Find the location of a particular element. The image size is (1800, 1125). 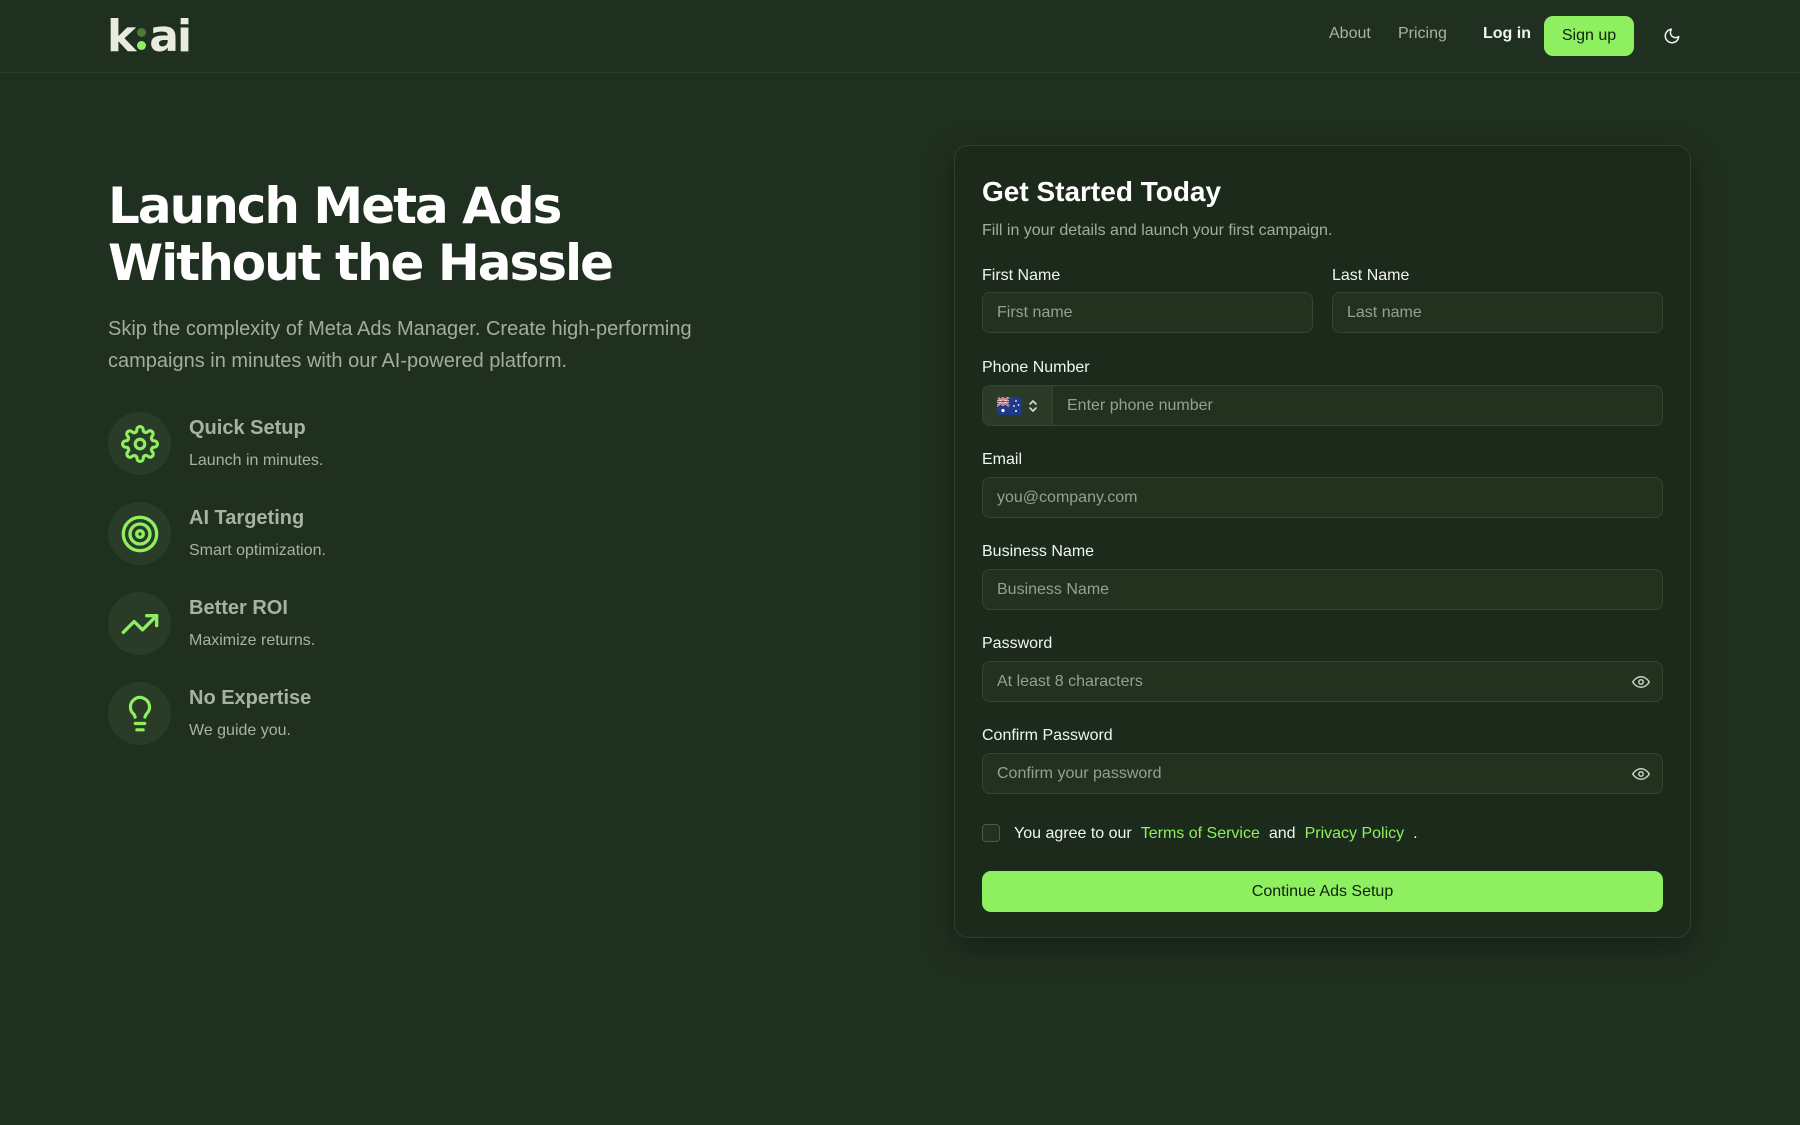

logo-text-k: k is located at coordinates (121, 36).